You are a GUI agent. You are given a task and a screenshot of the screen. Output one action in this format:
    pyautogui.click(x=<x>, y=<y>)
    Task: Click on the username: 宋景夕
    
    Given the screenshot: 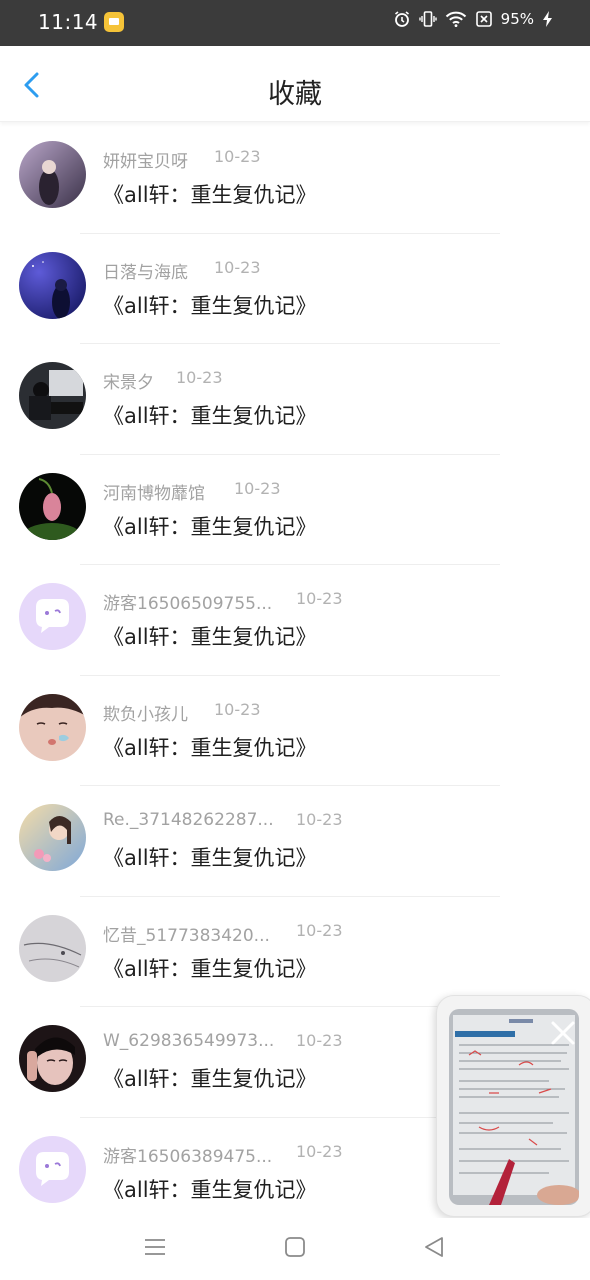 What is the action you would take?
    pyautogui.click(x=128, y=383)
    